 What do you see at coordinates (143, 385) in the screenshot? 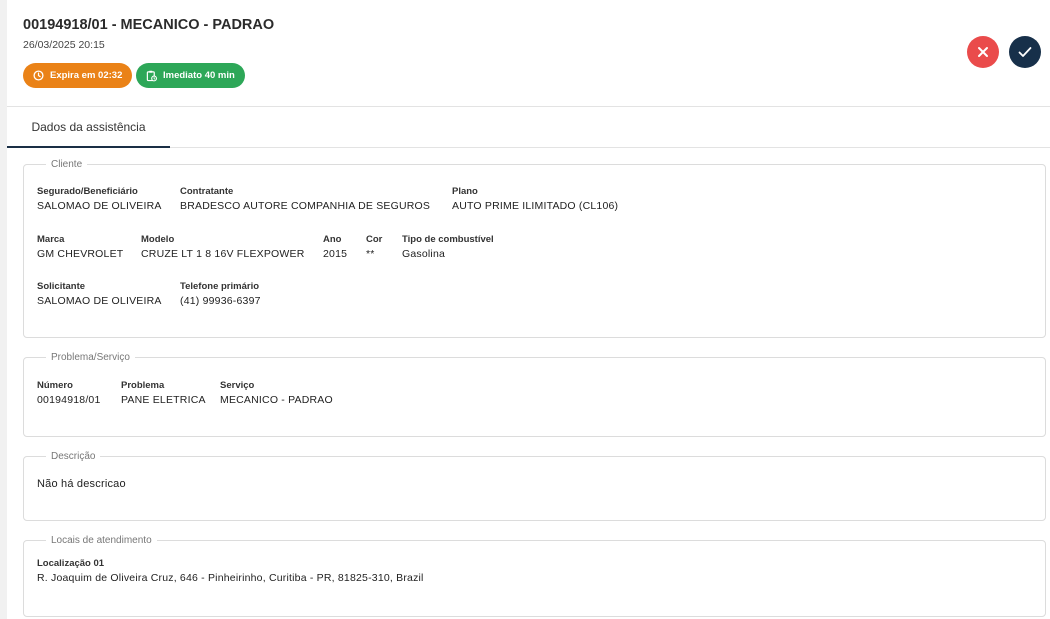
I see `problema-label: Problema` at bounding box center [143, 385].